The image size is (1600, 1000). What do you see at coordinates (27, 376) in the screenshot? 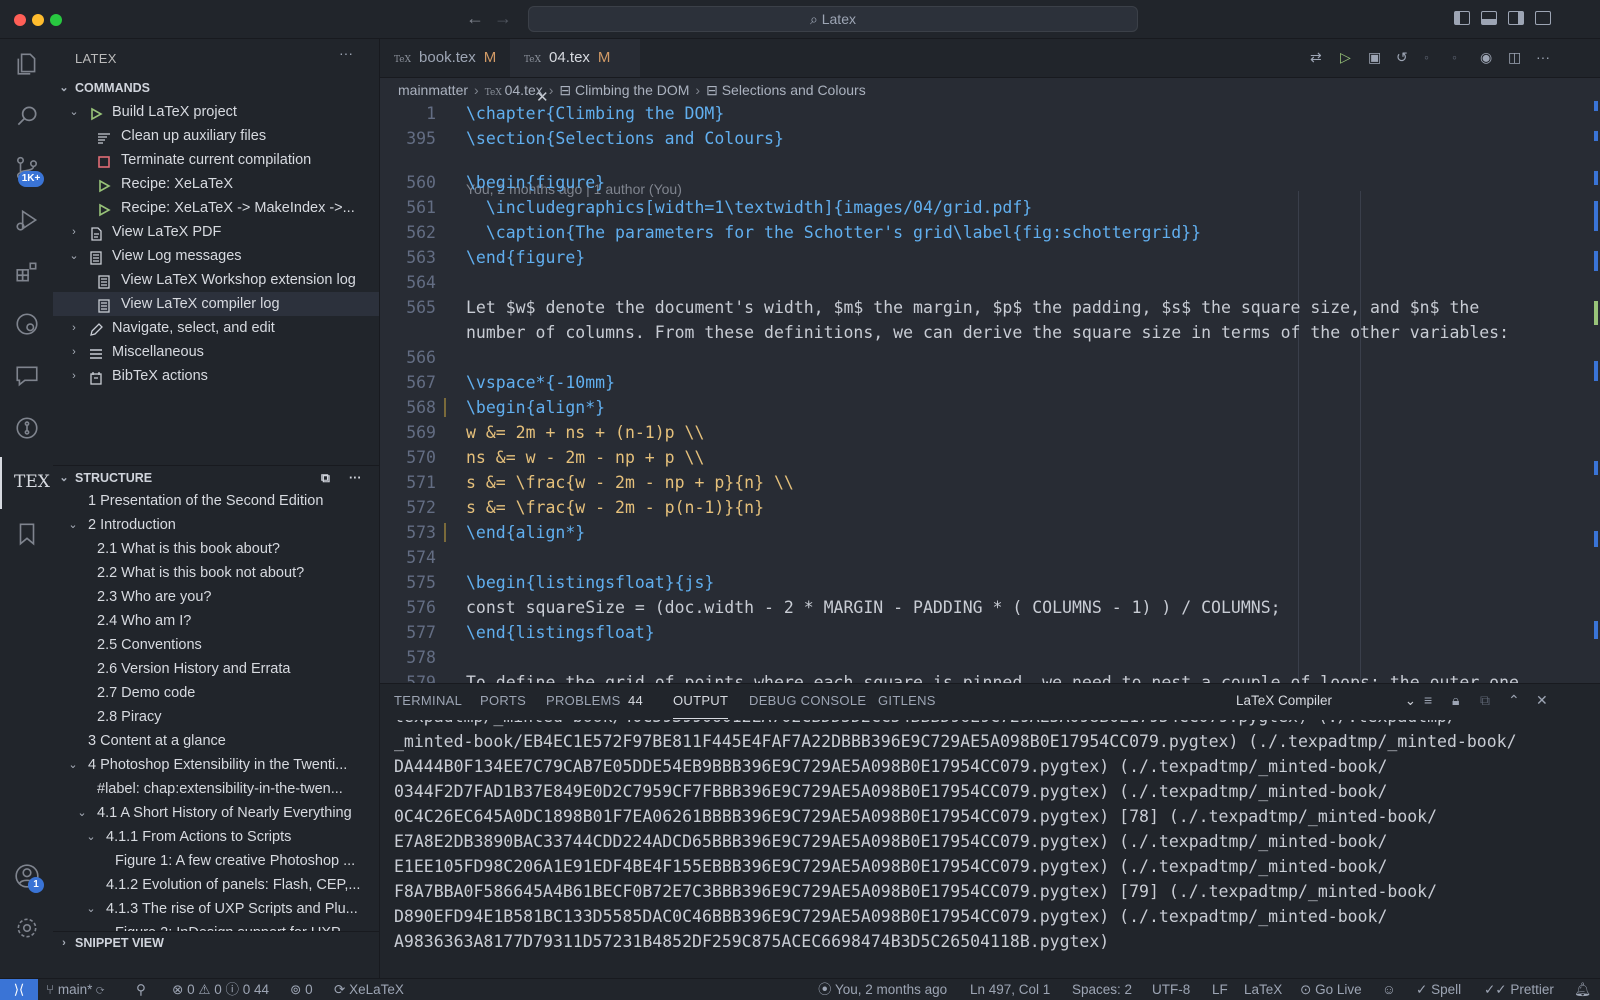
I see `comments-icon` at bounding box center [27, 376].